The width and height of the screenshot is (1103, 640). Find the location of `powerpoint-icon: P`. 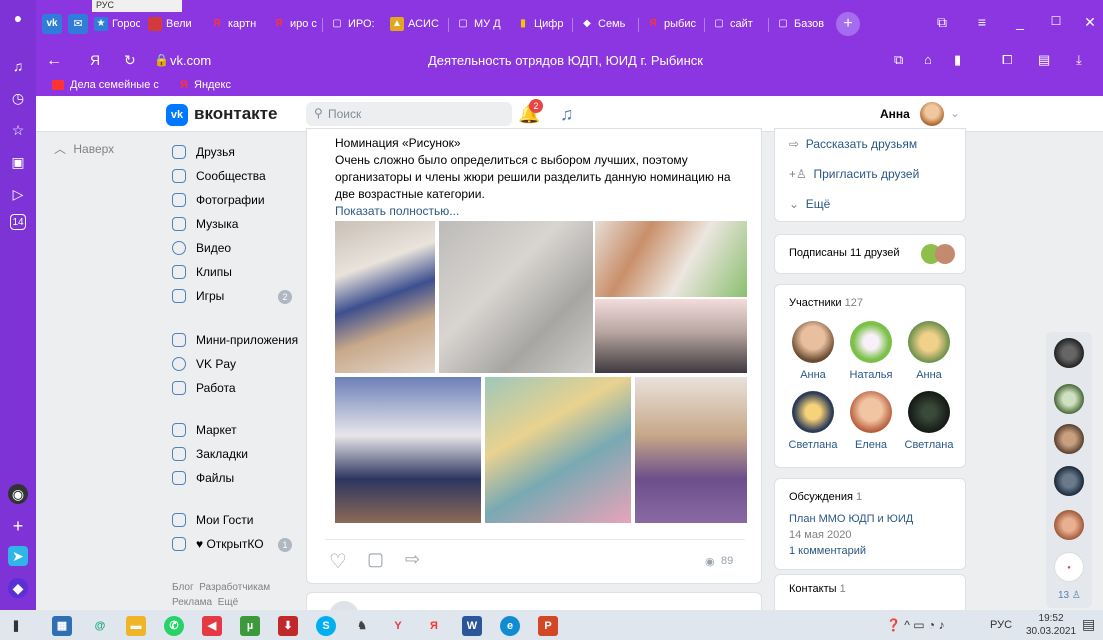

powerpoint-icon: P is located at coordinates (548, 626).